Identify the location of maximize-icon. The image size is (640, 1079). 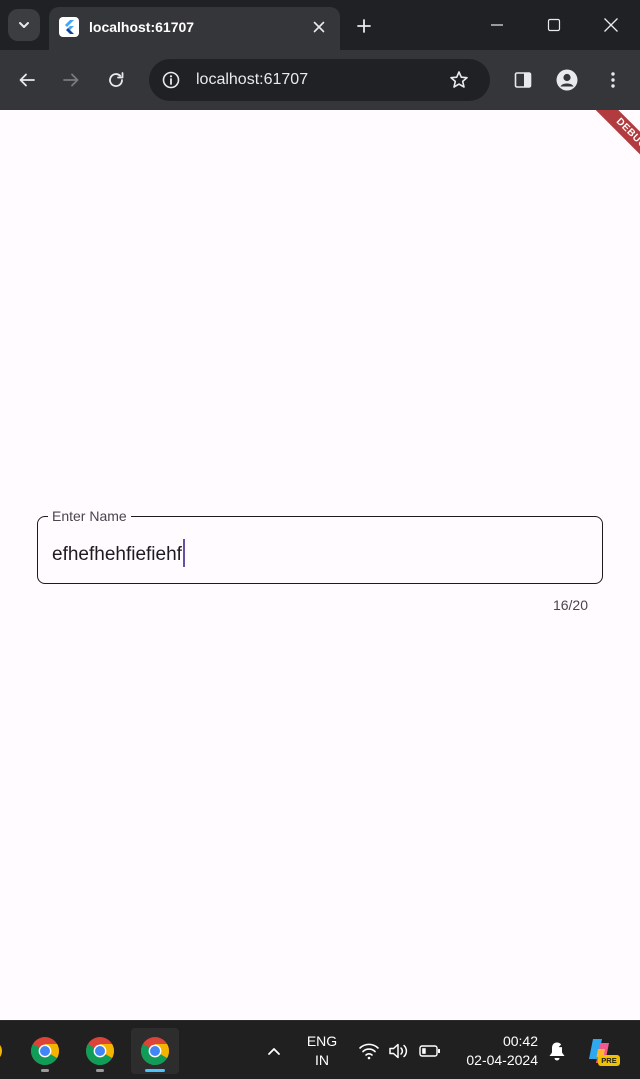
(554, 25).